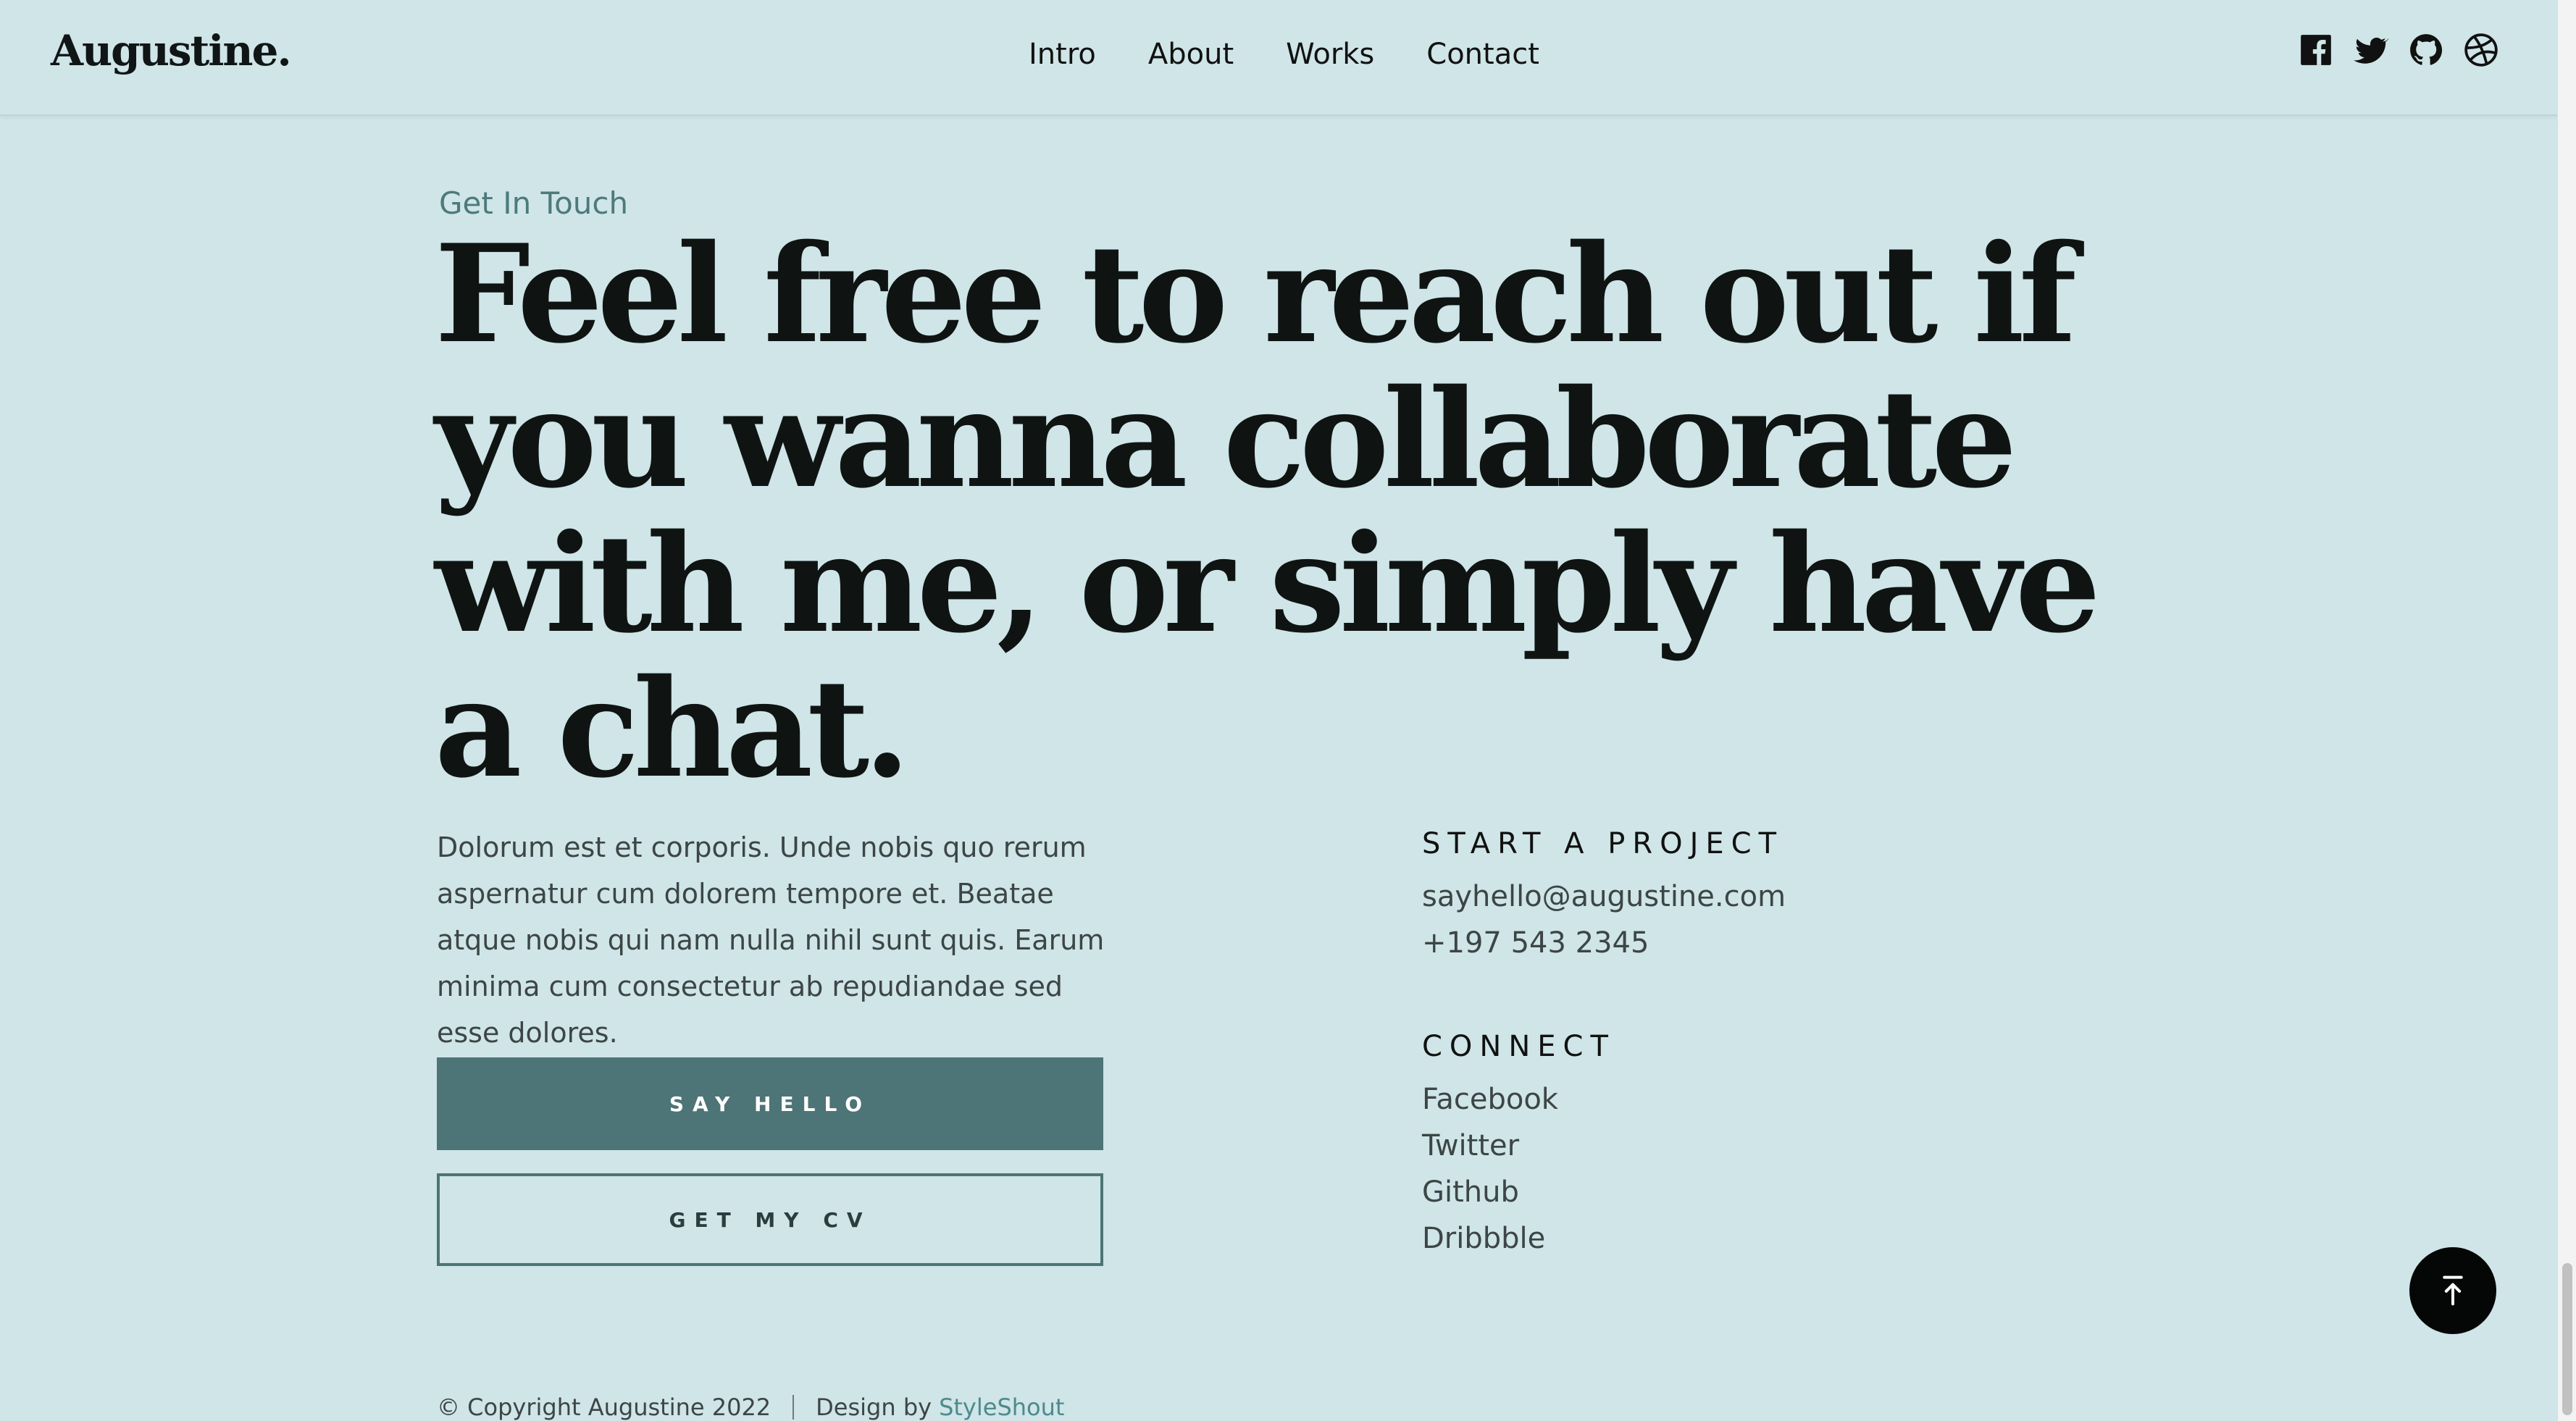 Image resolution: width=2576 pixels, height=1421 pixels. I want to click on nav-works: Works, so click(1330, 54).